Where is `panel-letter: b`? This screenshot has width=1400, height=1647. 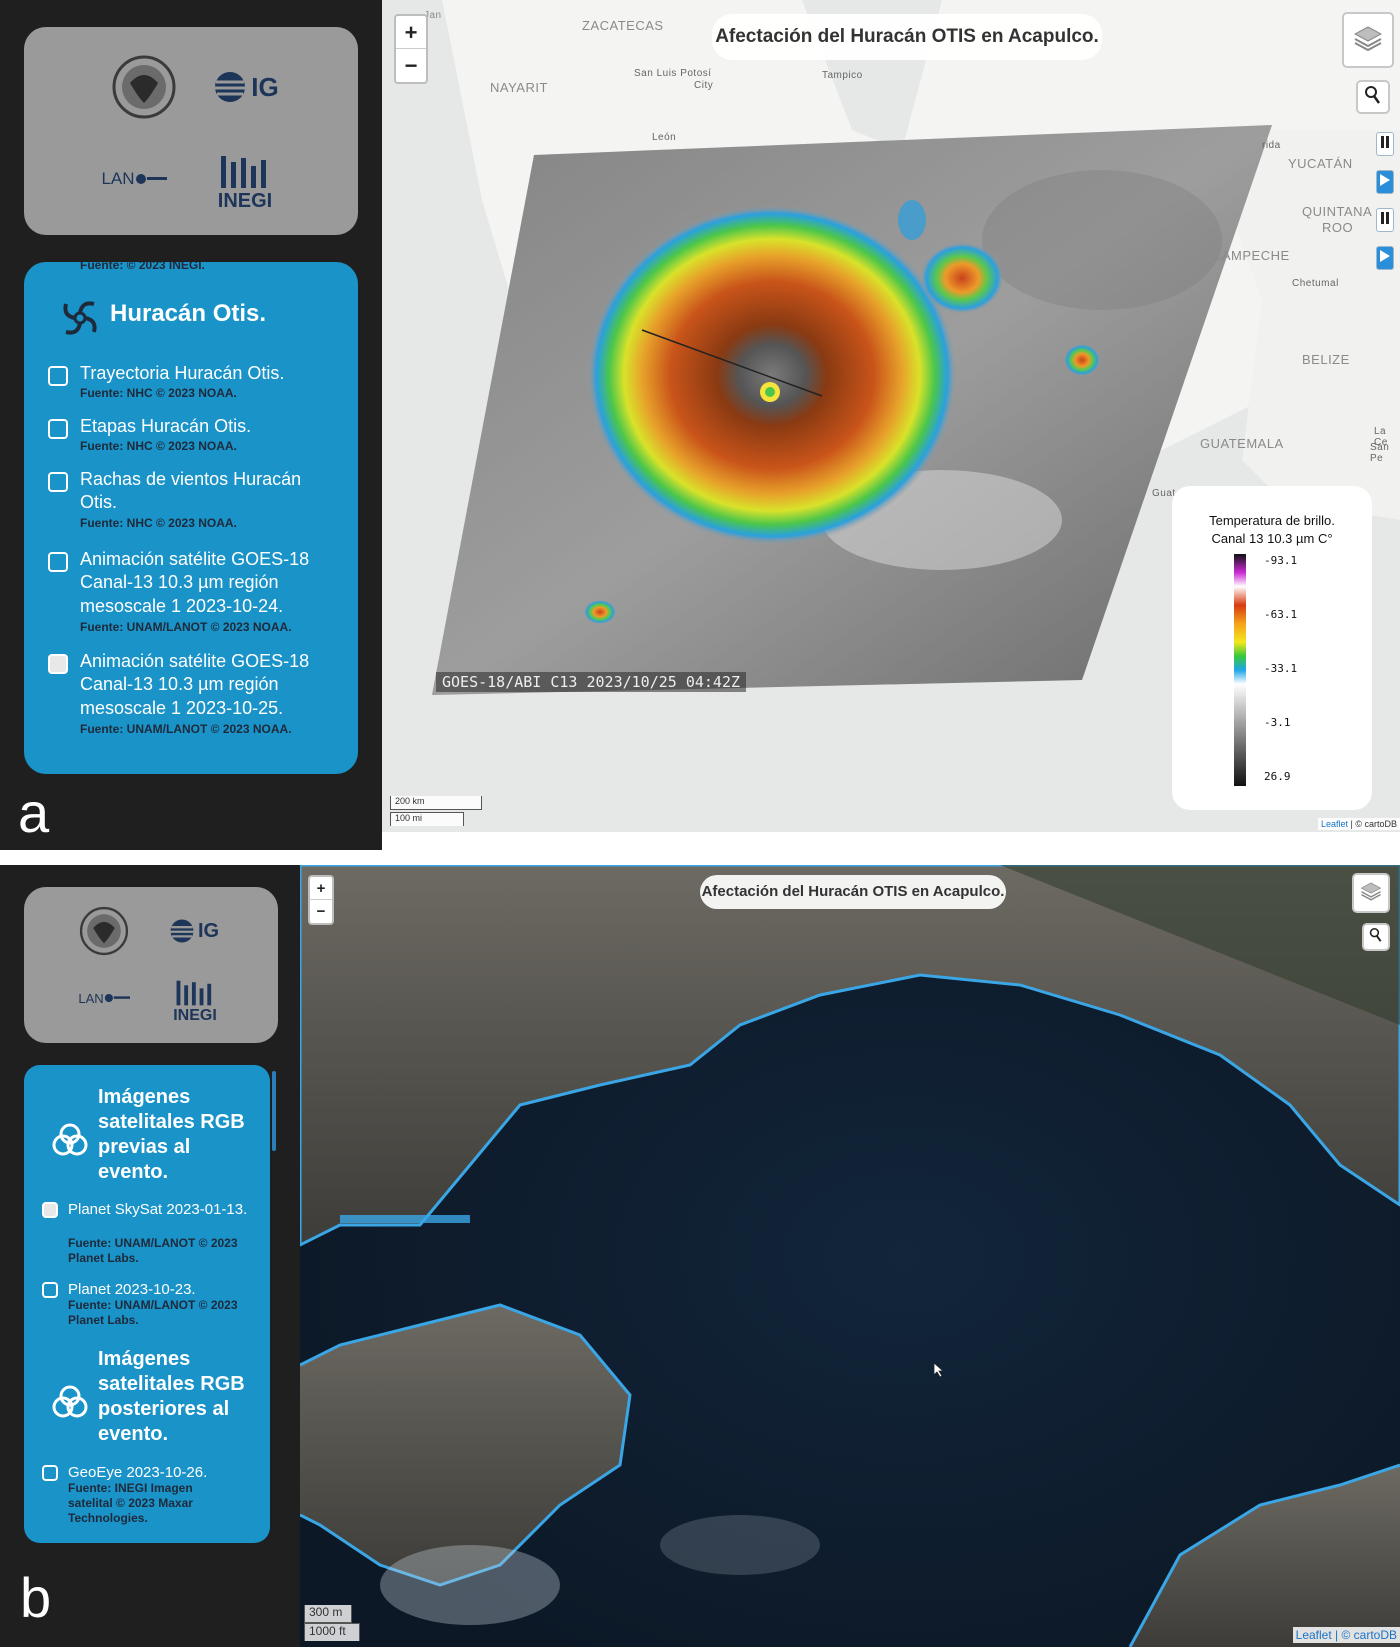
panel-letter: b is located at coordinates (36, 1597).